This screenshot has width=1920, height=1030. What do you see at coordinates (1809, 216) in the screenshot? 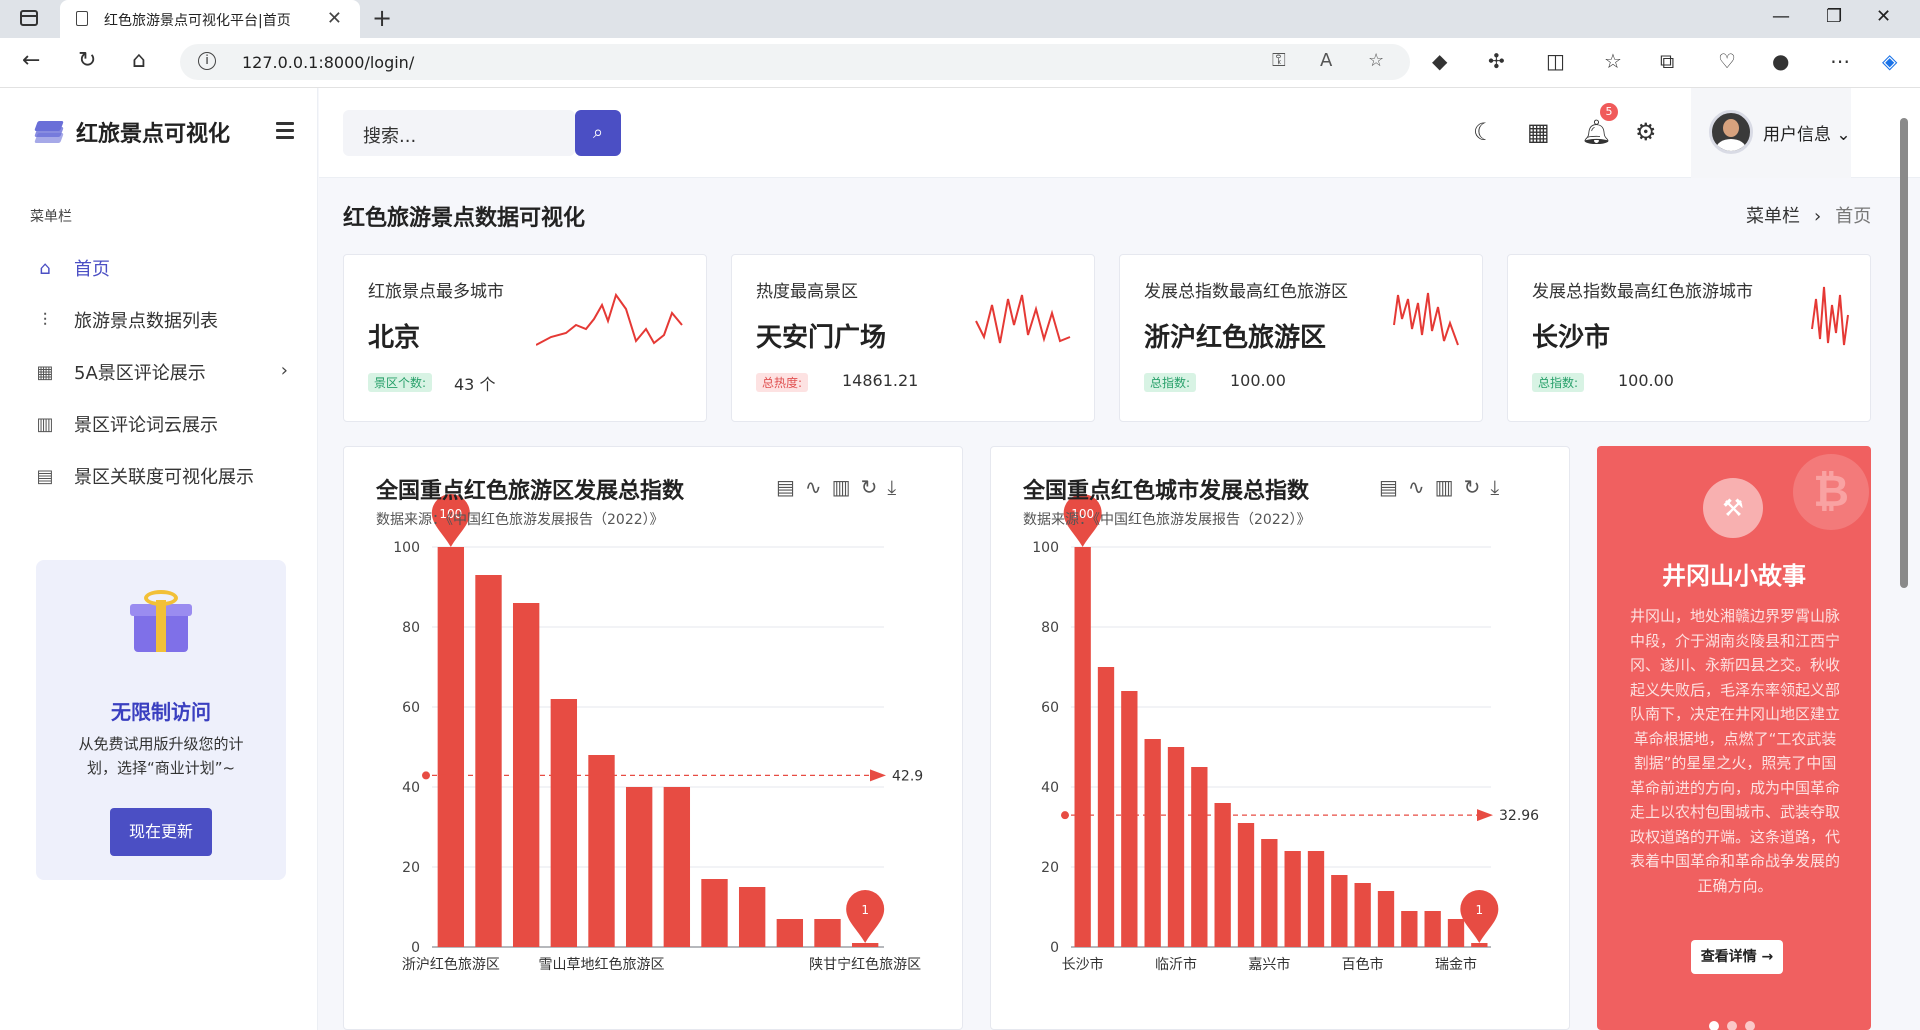
I see `breadcrumb: 菜单栏 › 首页` at bounding box center [1809, 216].